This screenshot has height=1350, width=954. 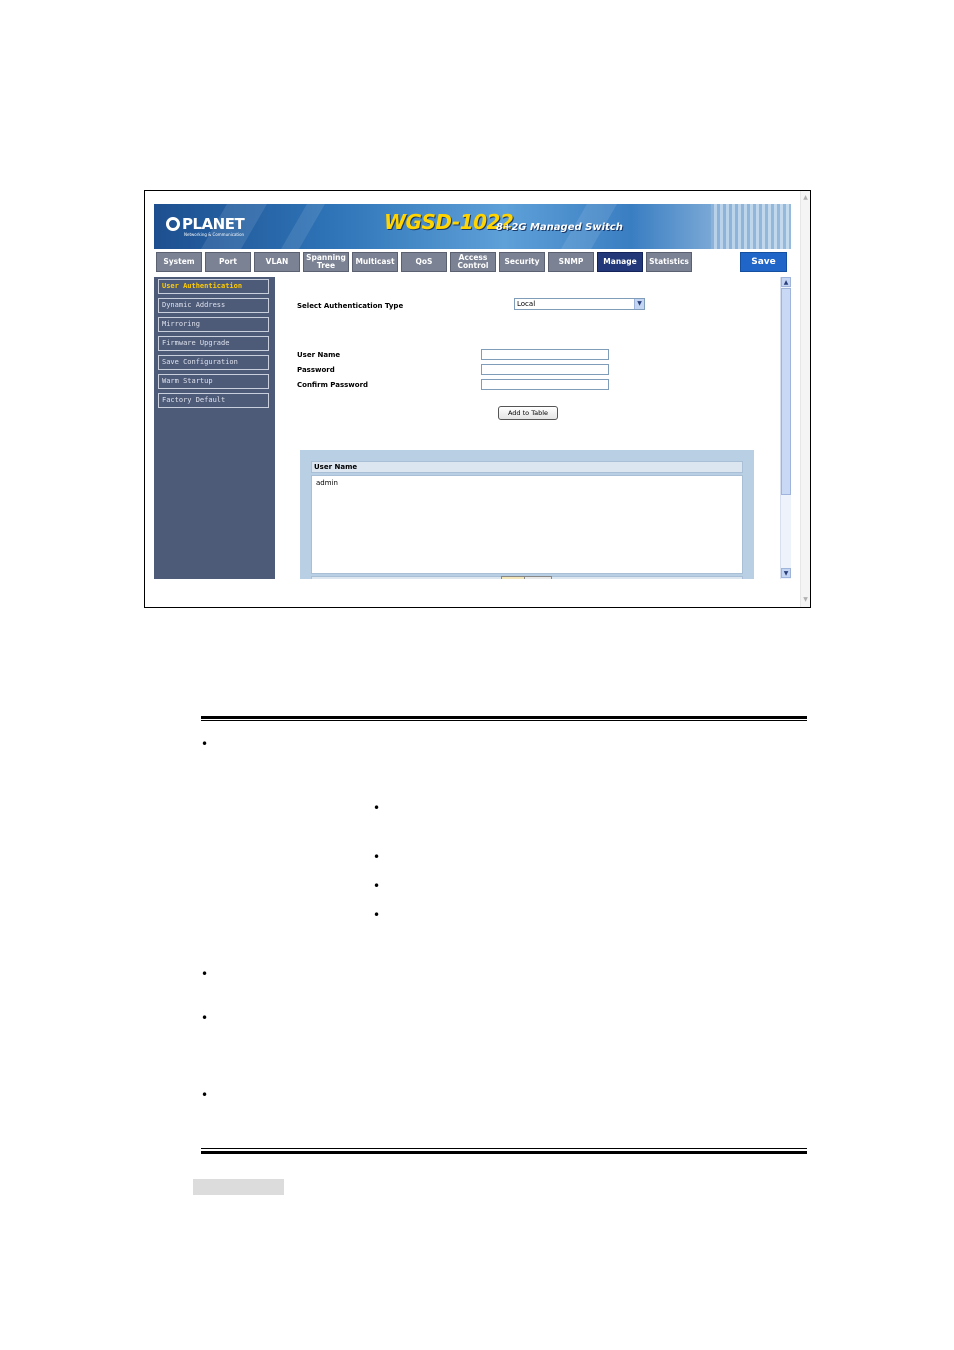 I want to click on username-label: User Name, so click(x=319, y=355).